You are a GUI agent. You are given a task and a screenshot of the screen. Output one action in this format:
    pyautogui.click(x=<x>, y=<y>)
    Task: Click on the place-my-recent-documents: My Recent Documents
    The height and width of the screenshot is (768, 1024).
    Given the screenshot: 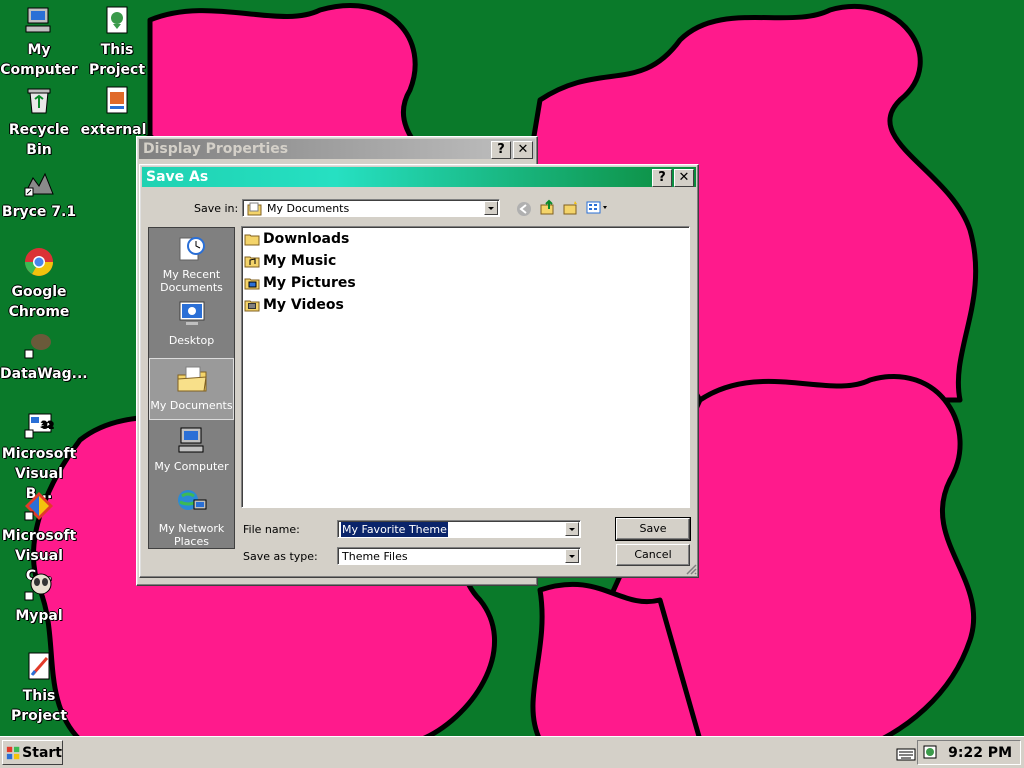 What is the action you would take?
    pyautogui.click(x=191, y=263)
    